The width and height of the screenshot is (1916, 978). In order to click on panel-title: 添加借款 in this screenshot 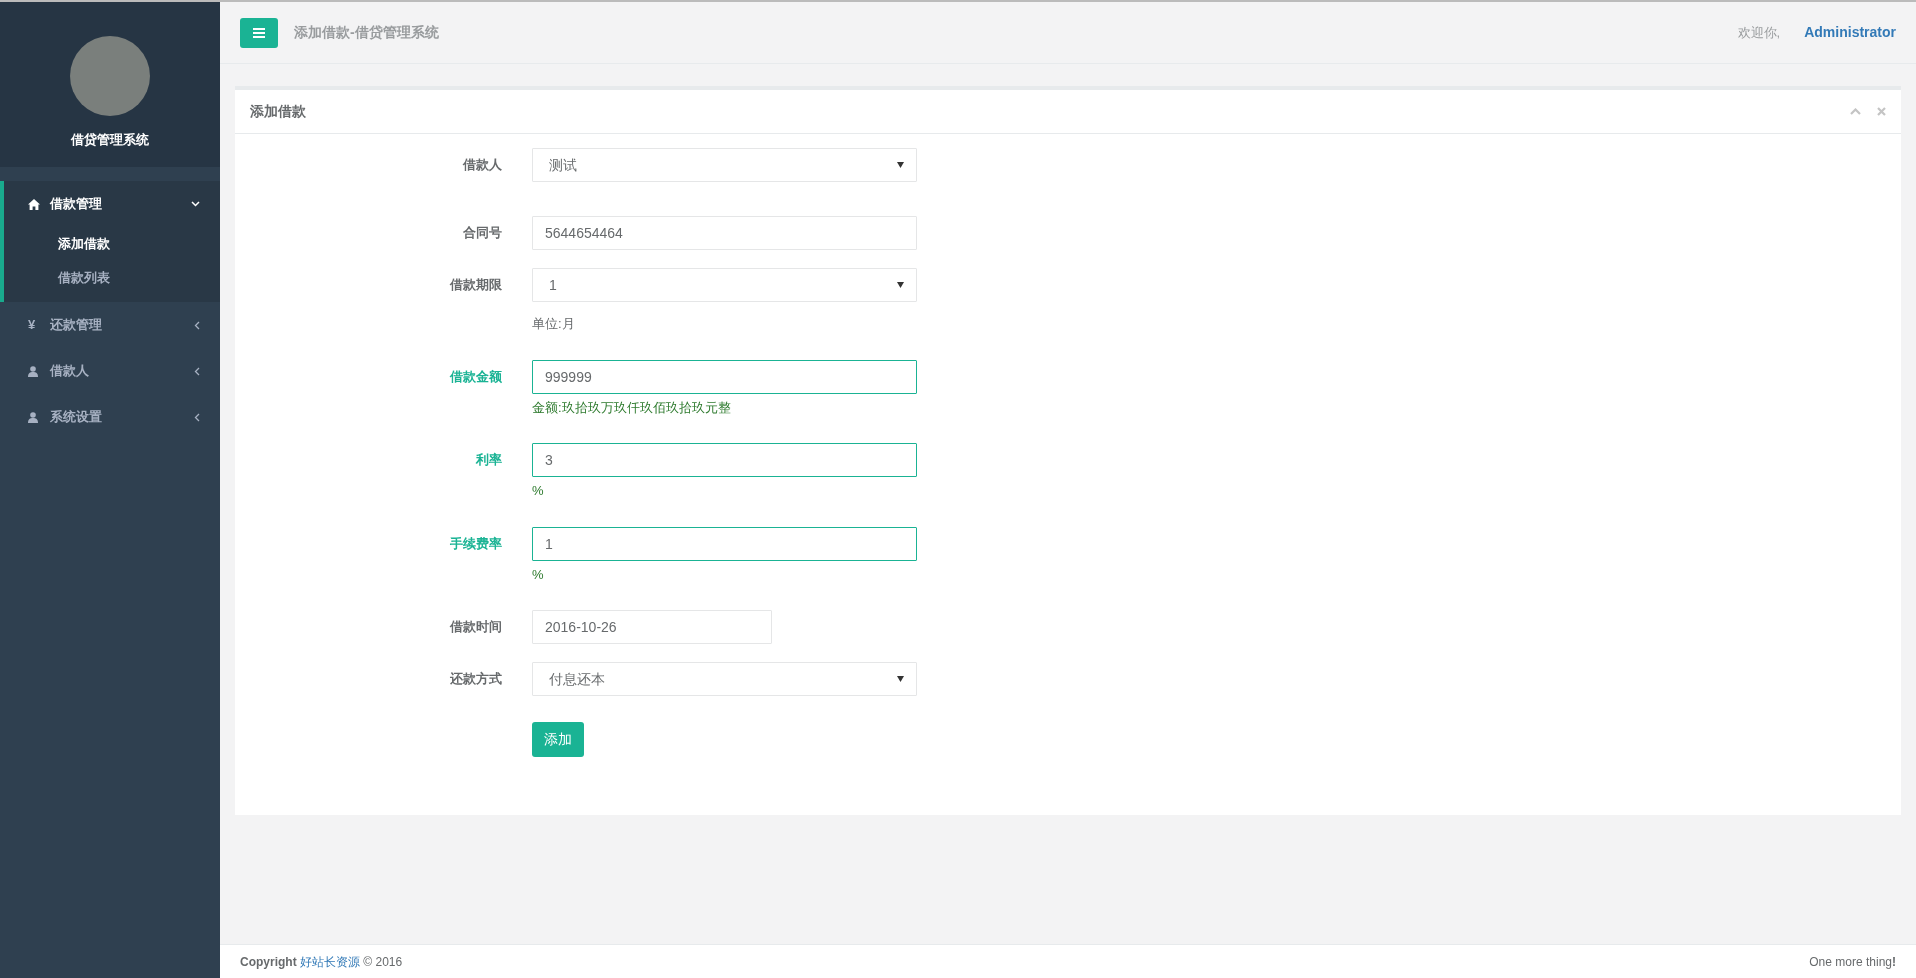, I will do `click(278, 111)`.